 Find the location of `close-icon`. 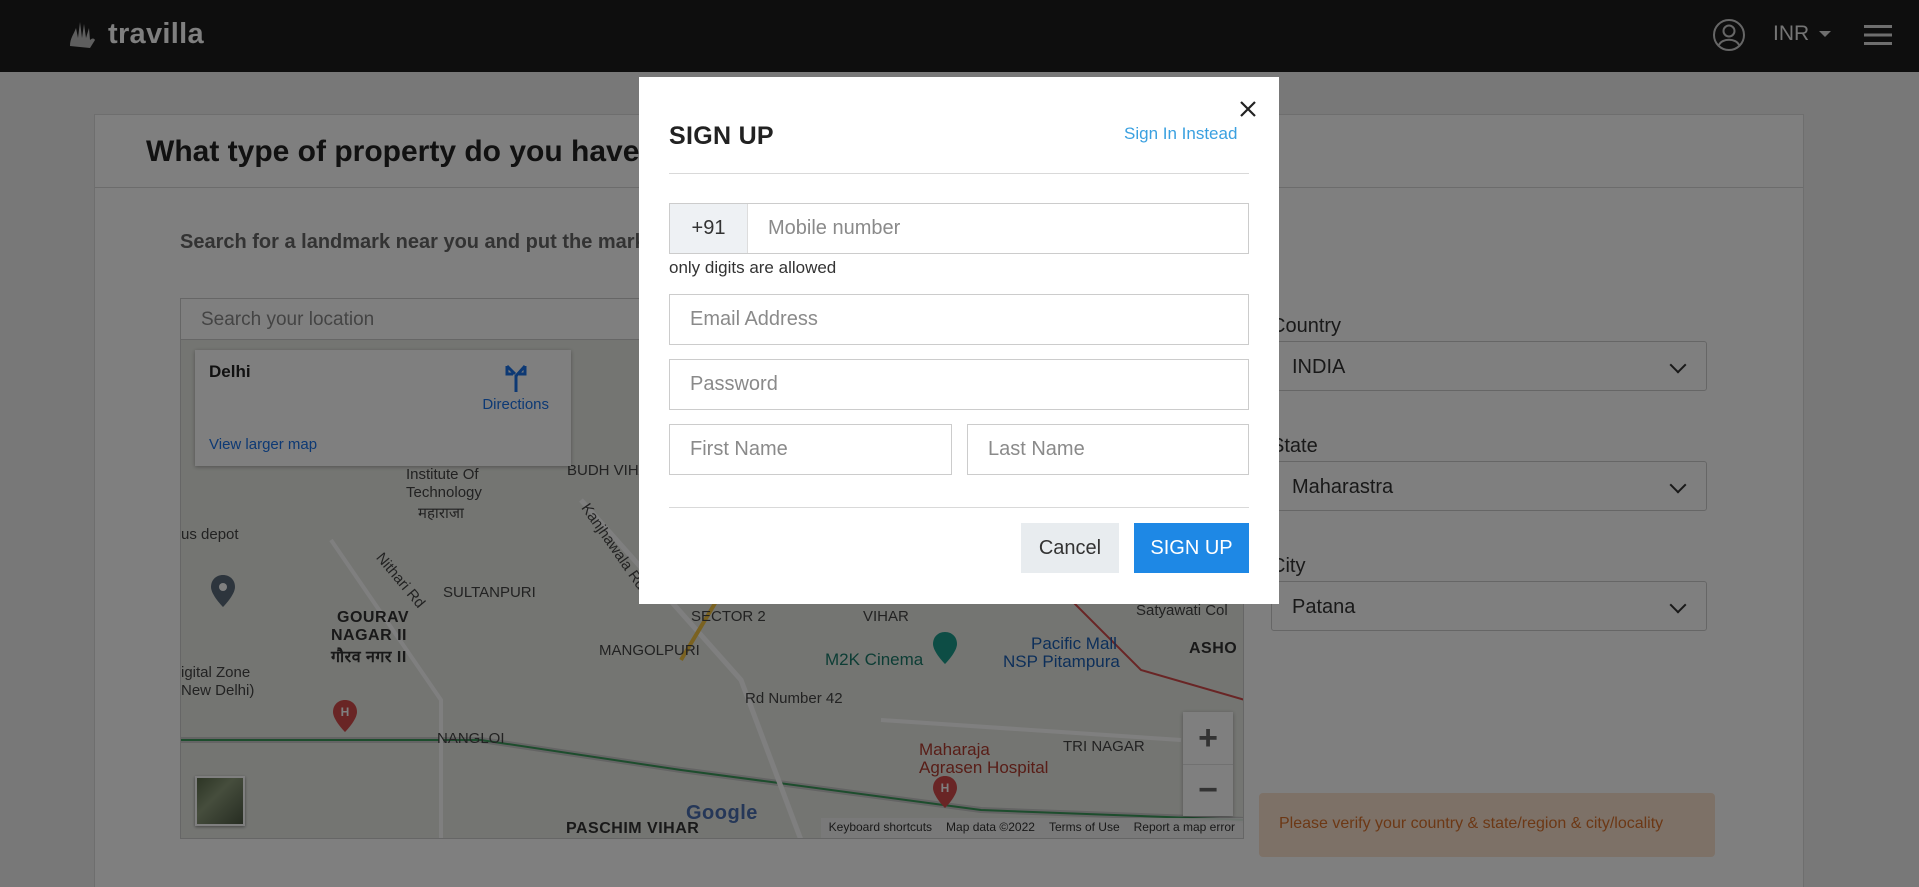

close-icon is located at coordinates (1248, 109).